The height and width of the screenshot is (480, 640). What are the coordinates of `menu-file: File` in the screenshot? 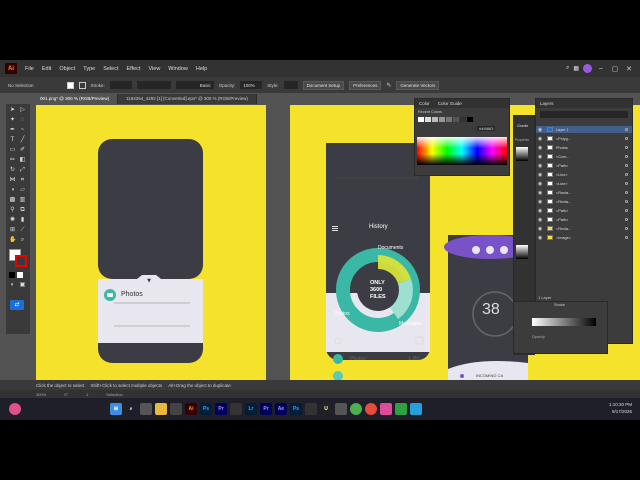 It's located at (29, 69).